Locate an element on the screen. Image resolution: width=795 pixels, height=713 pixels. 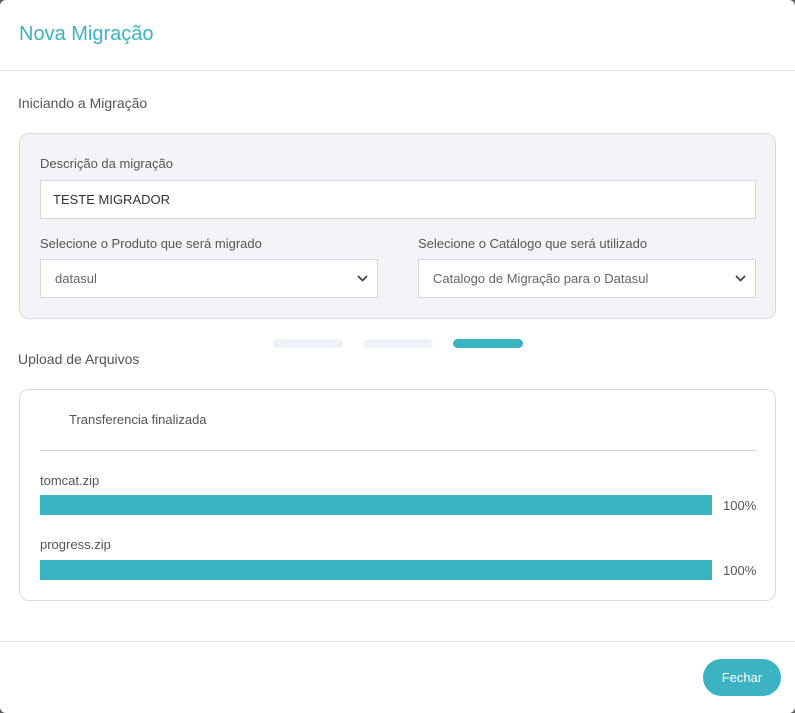
file-name: tomcat.zip is located at coordinates (70, 480).